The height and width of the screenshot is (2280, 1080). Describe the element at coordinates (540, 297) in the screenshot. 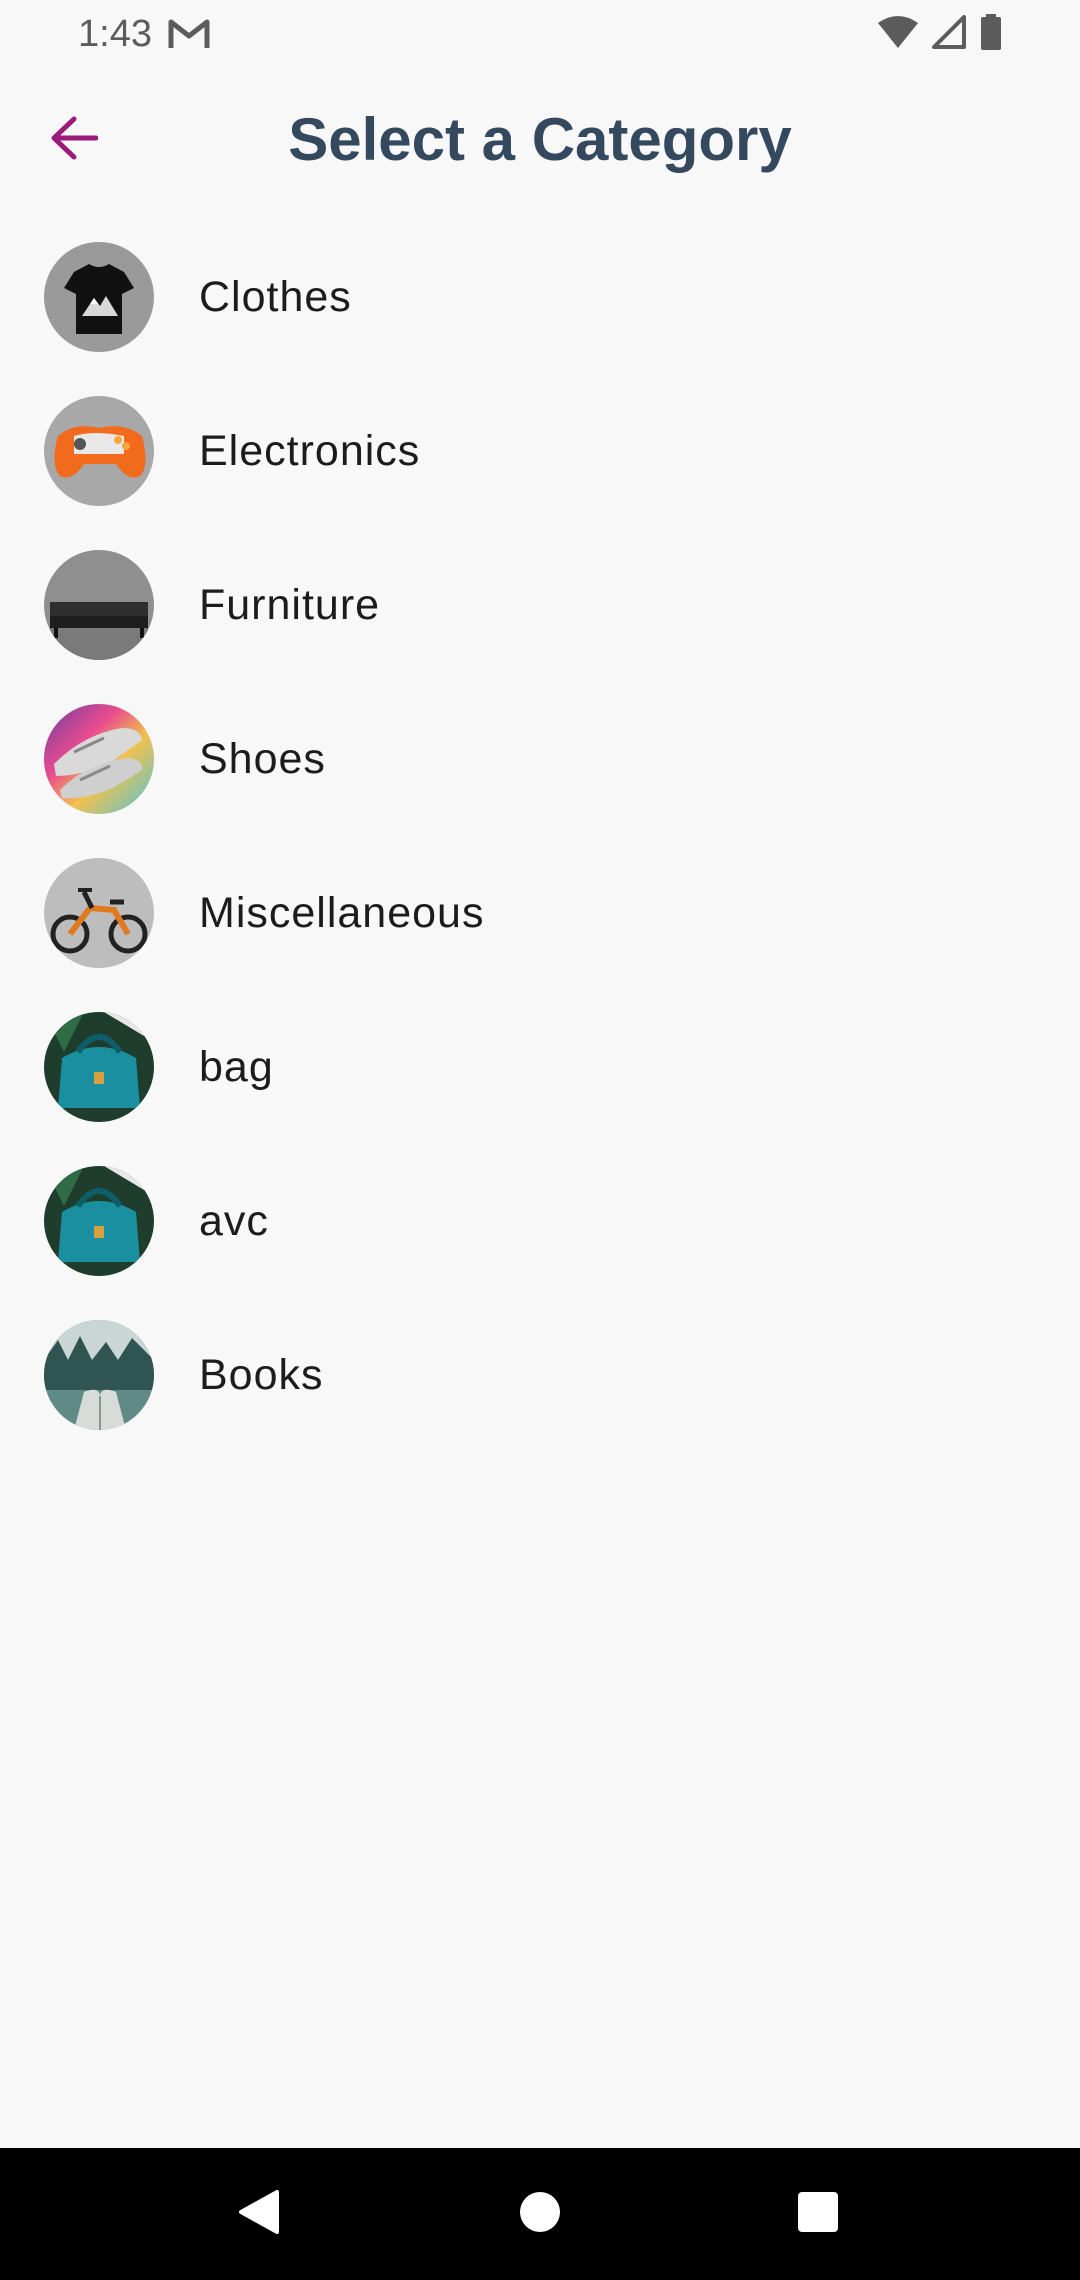

I see `list-item-clothes: Clothes` at that location.